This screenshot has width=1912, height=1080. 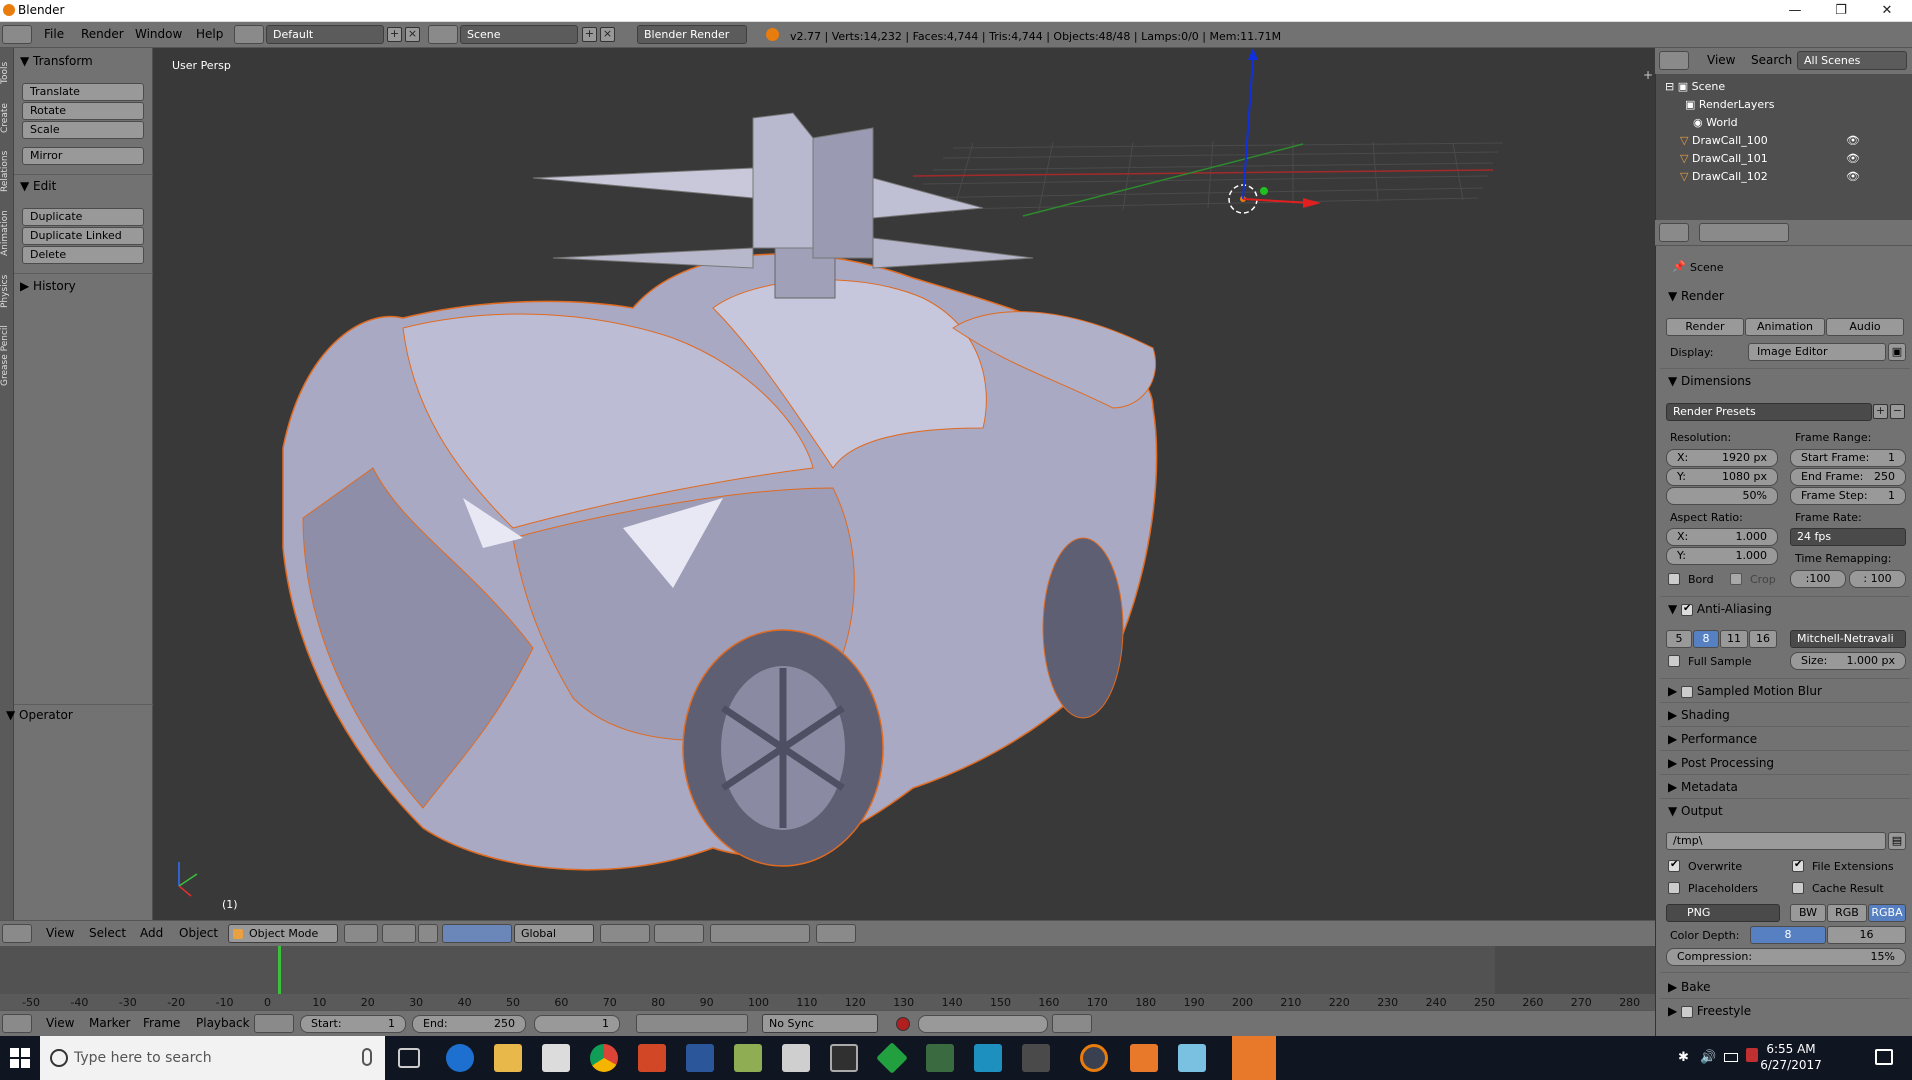 I want to click on color-rgba-button: RGBA, so click(x=1887, y=913).